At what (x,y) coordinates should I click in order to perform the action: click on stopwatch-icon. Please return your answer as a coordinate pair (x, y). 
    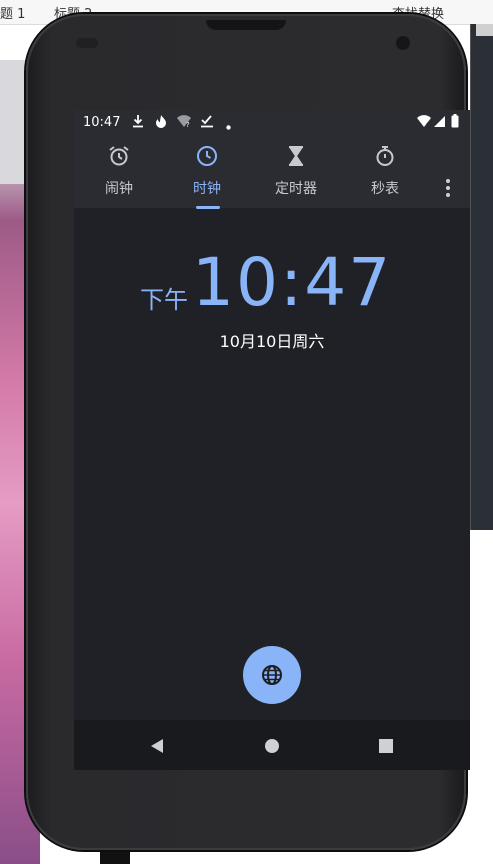
    Looking at the image, I should click on (385, 156).